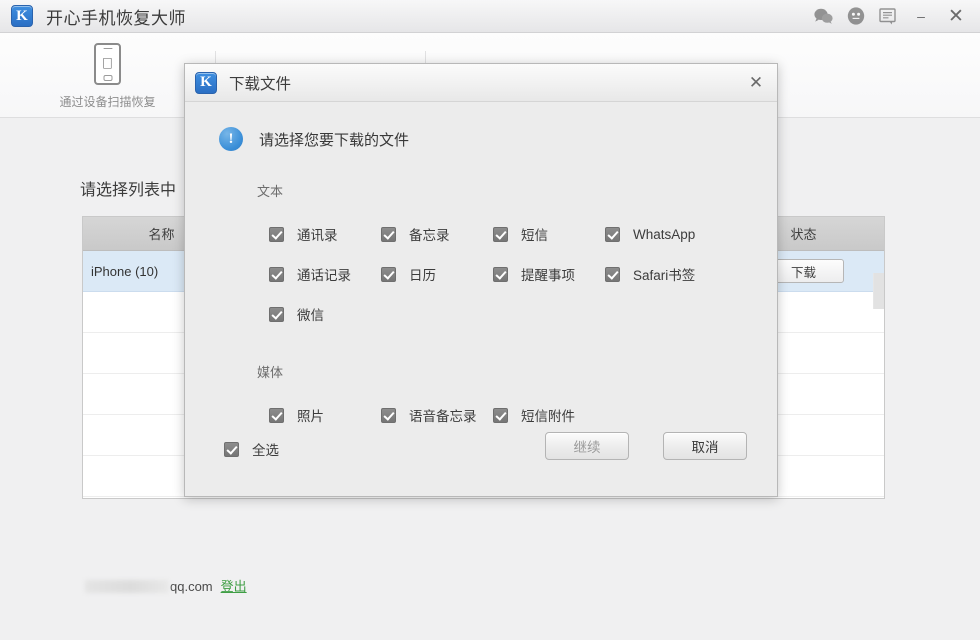 Image resolution: width=980 pixels, height=640 pixels. Describe the element at coordinates (756, 82) in the screenshot. I see `dialog-close-icon: ✕` at that location.